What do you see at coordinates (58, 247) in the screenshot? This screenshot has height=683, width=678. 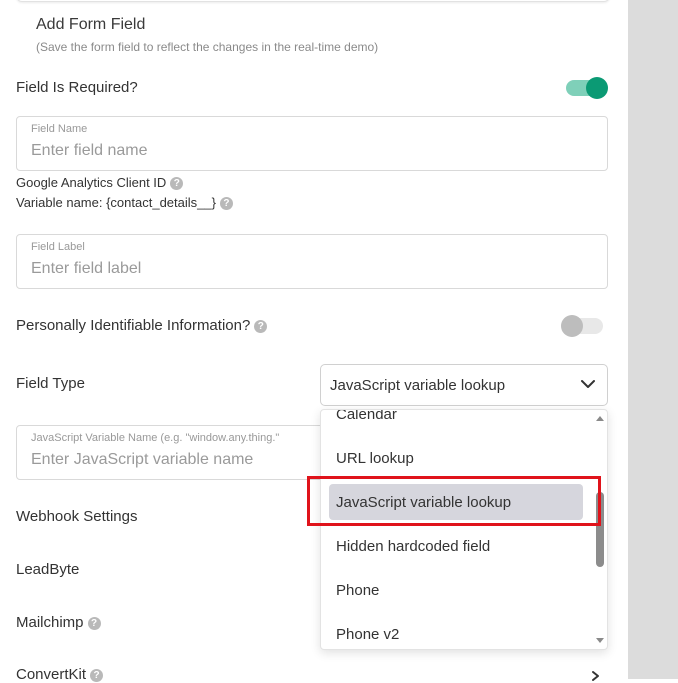 I see `field-label-label: Field Label` at bounding box center [58, 247].